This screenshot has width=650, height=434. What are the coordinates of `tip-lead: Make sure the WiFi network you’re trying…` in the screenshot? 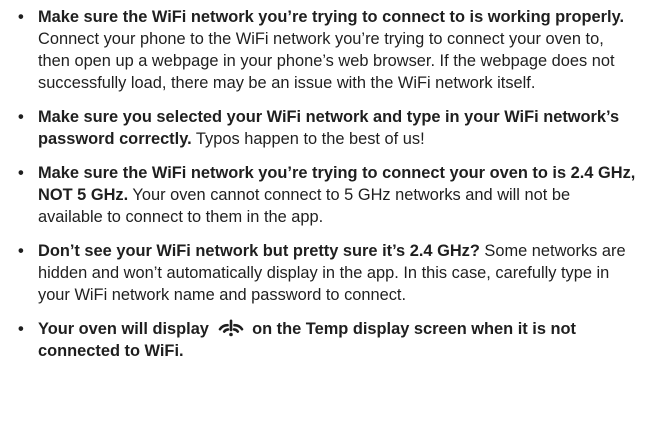 It's located at (331, 17).